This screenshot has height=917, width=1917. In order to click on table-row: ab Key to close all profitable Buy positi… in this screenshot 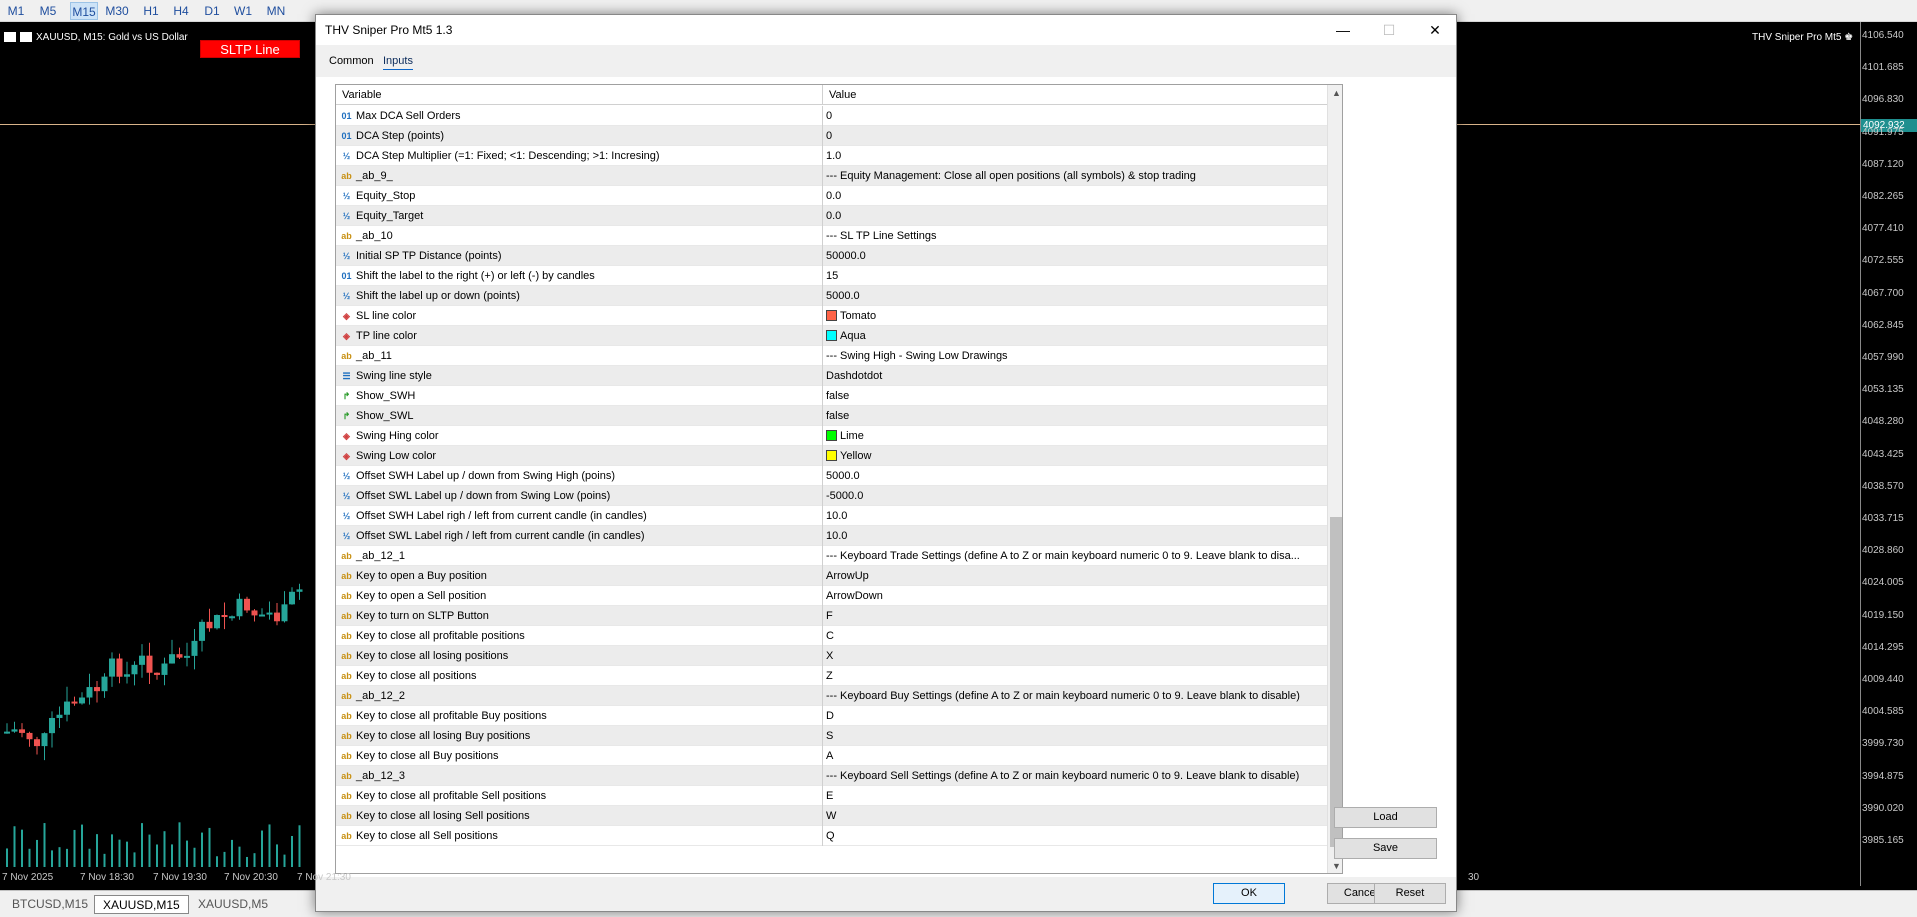, I will do `click(831, 716)`.